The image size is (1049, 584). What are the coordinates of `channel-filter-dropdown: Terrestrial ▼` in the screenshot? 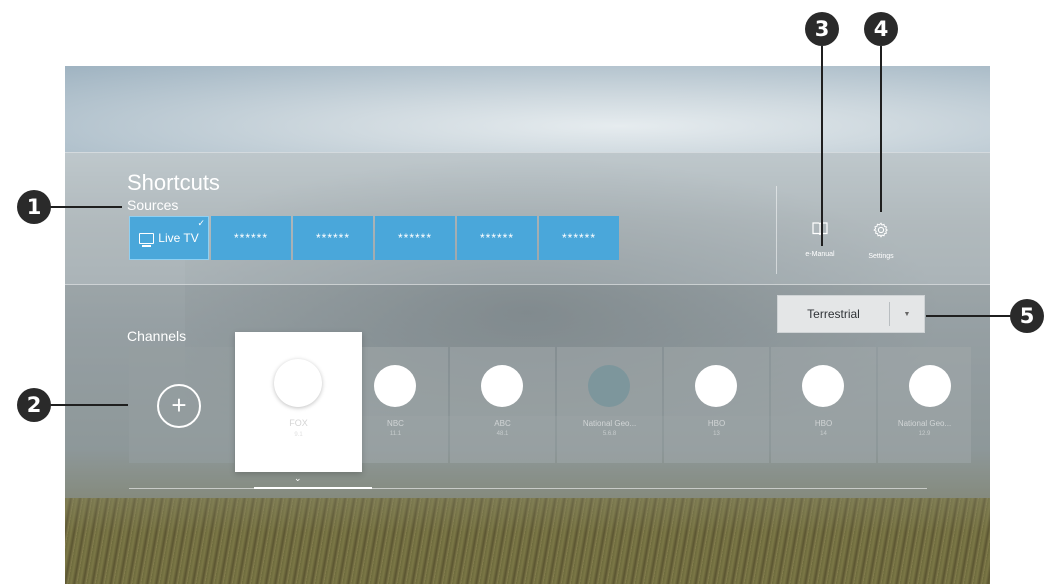 It's located at (851, 314).